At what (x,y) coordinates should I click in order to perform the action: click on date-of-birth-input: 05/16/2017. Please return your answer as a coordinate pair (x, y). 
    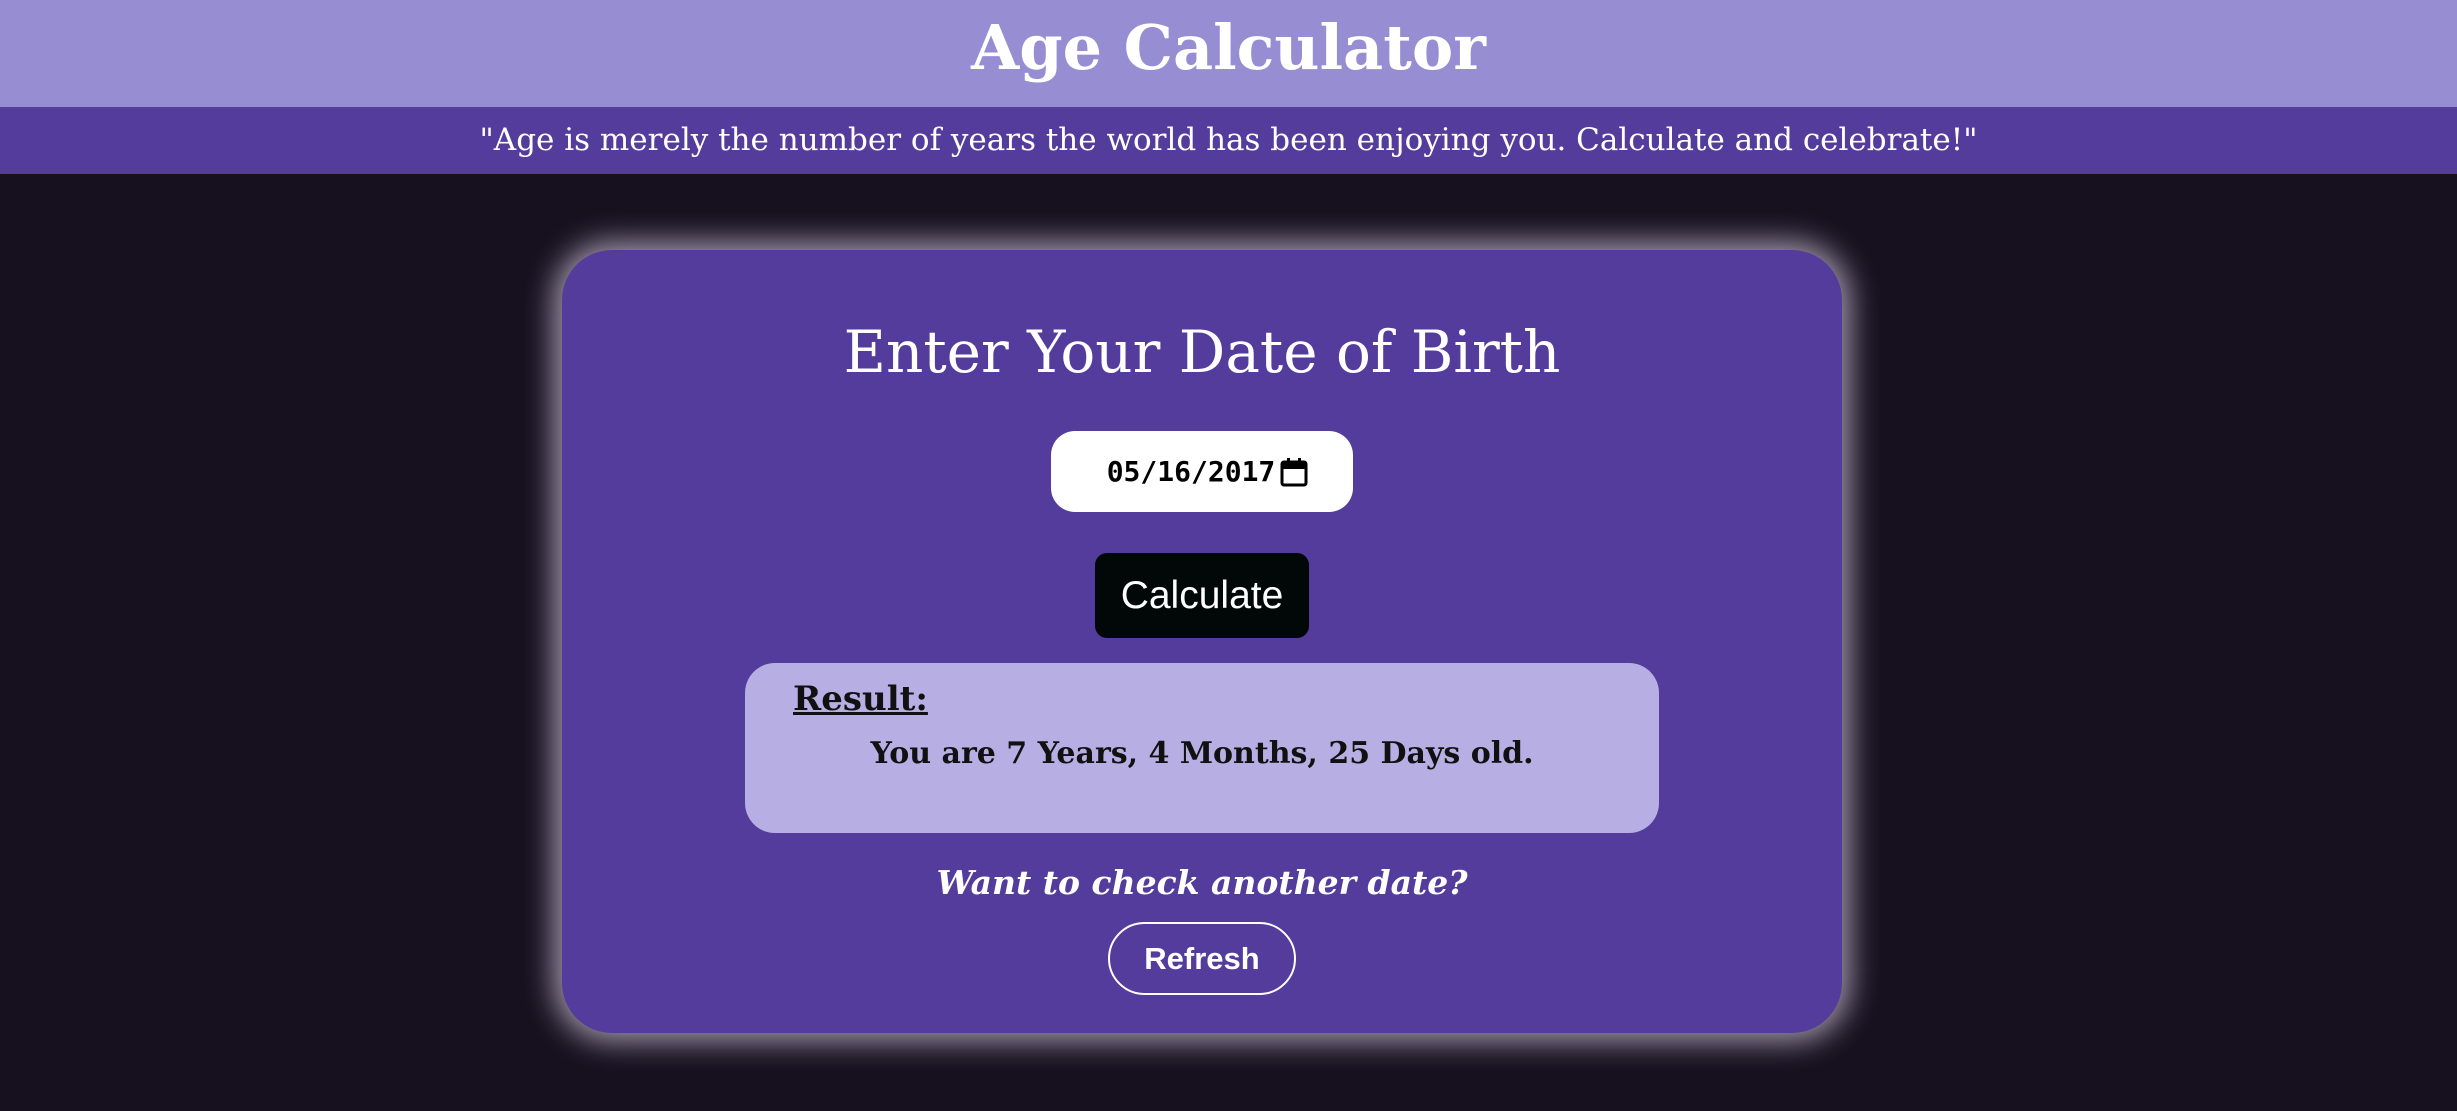
    Looking at the image, I should click on (1202, 471).